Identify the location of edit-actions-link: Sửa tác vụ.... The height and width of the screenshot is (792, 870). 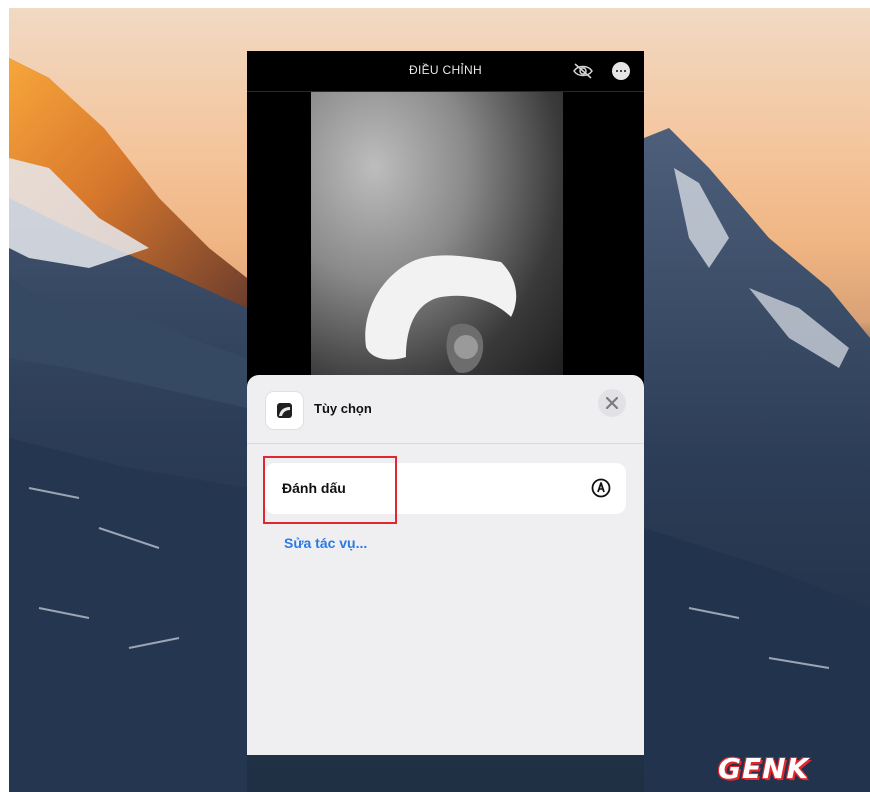
(325, 543).